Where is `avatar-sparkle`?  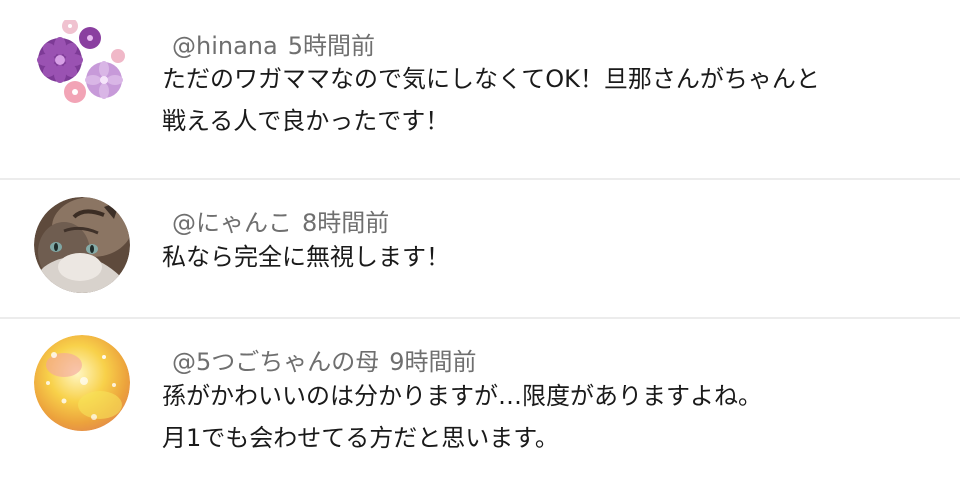 avatar-sparkle is located at coordinates (82, 383).